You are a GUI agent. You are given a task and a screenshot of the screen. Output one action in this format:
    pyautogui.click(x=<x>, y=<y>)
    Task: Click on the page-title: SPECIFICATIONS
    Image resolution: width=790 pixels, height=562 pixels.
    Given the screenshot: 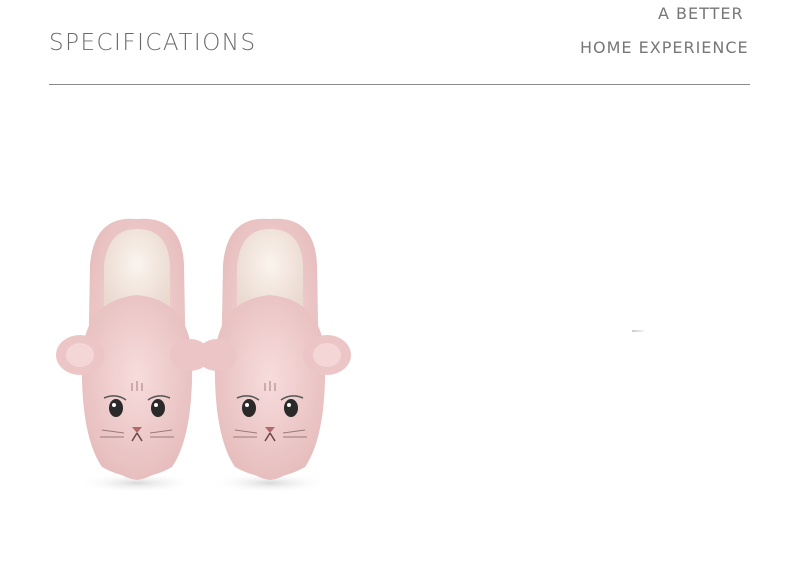 What is the action you would take?
    pyautogui.click(x=153, y=43)
    